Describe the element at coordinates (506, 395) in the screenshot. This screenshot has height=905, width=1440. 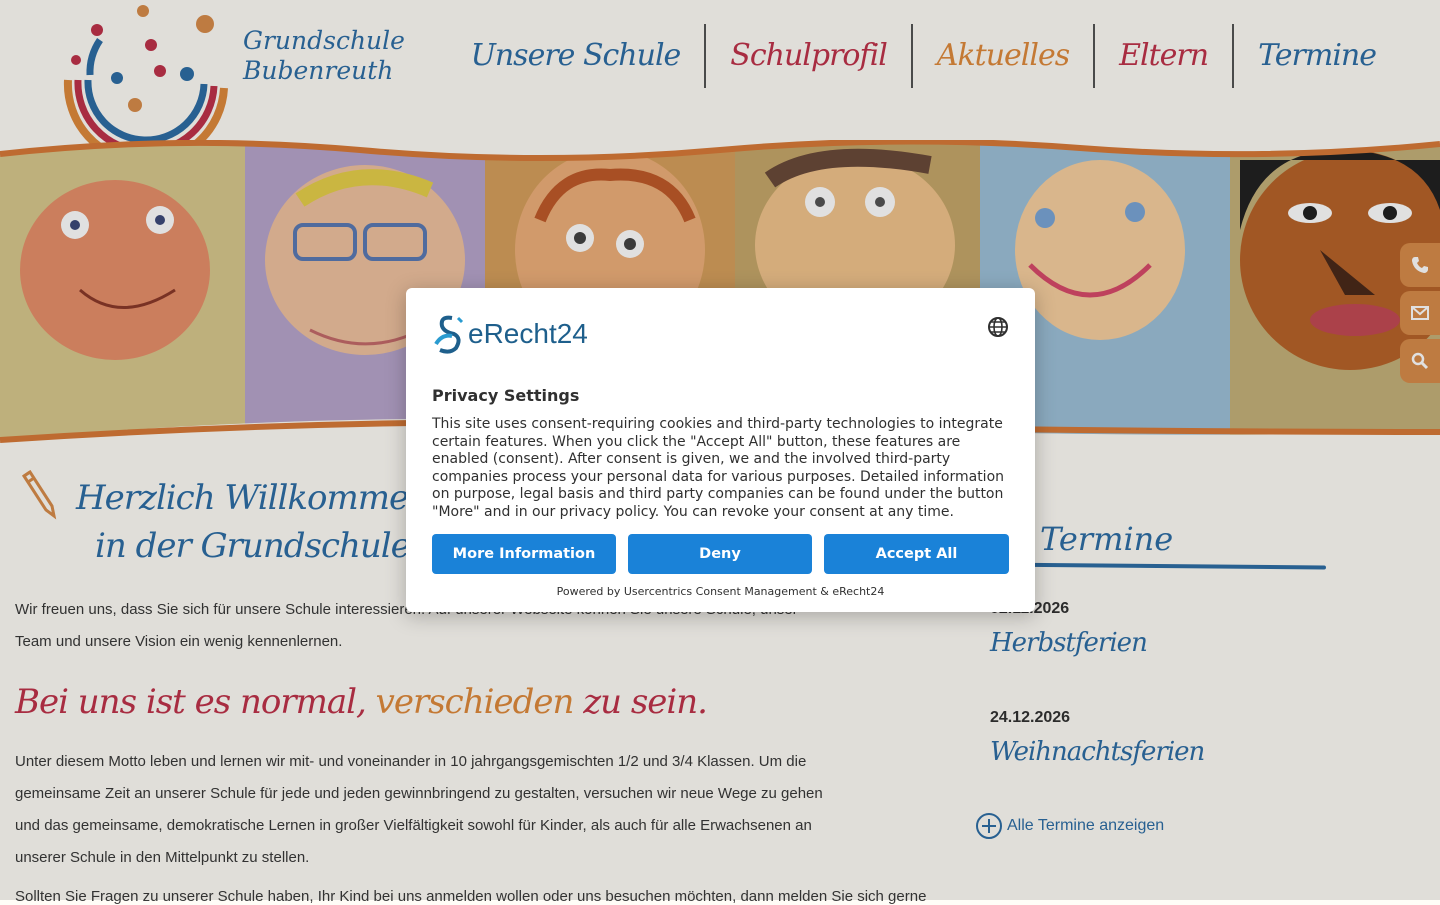
I see `privacy-title: Privacy Settings` at that location.